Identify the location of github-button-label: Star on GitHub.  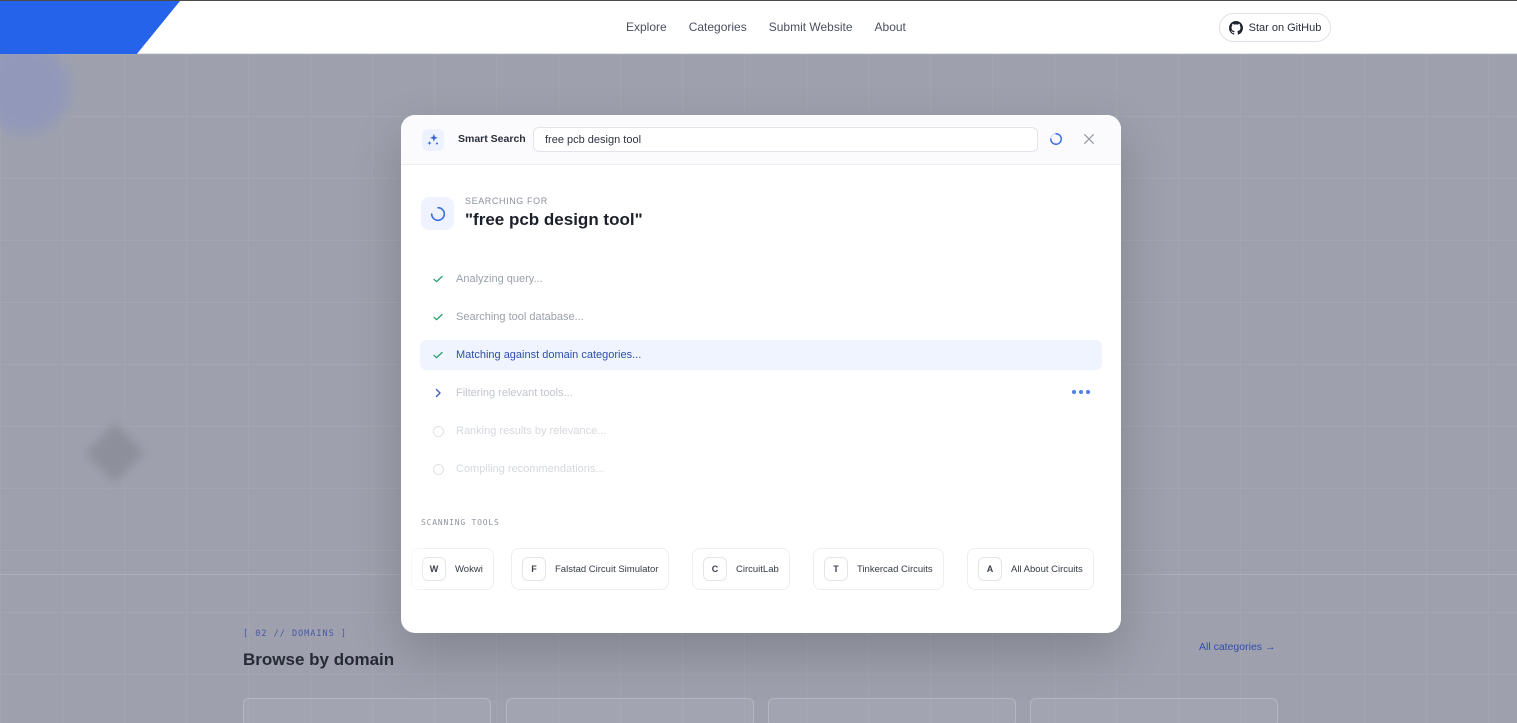
(1285, 27).